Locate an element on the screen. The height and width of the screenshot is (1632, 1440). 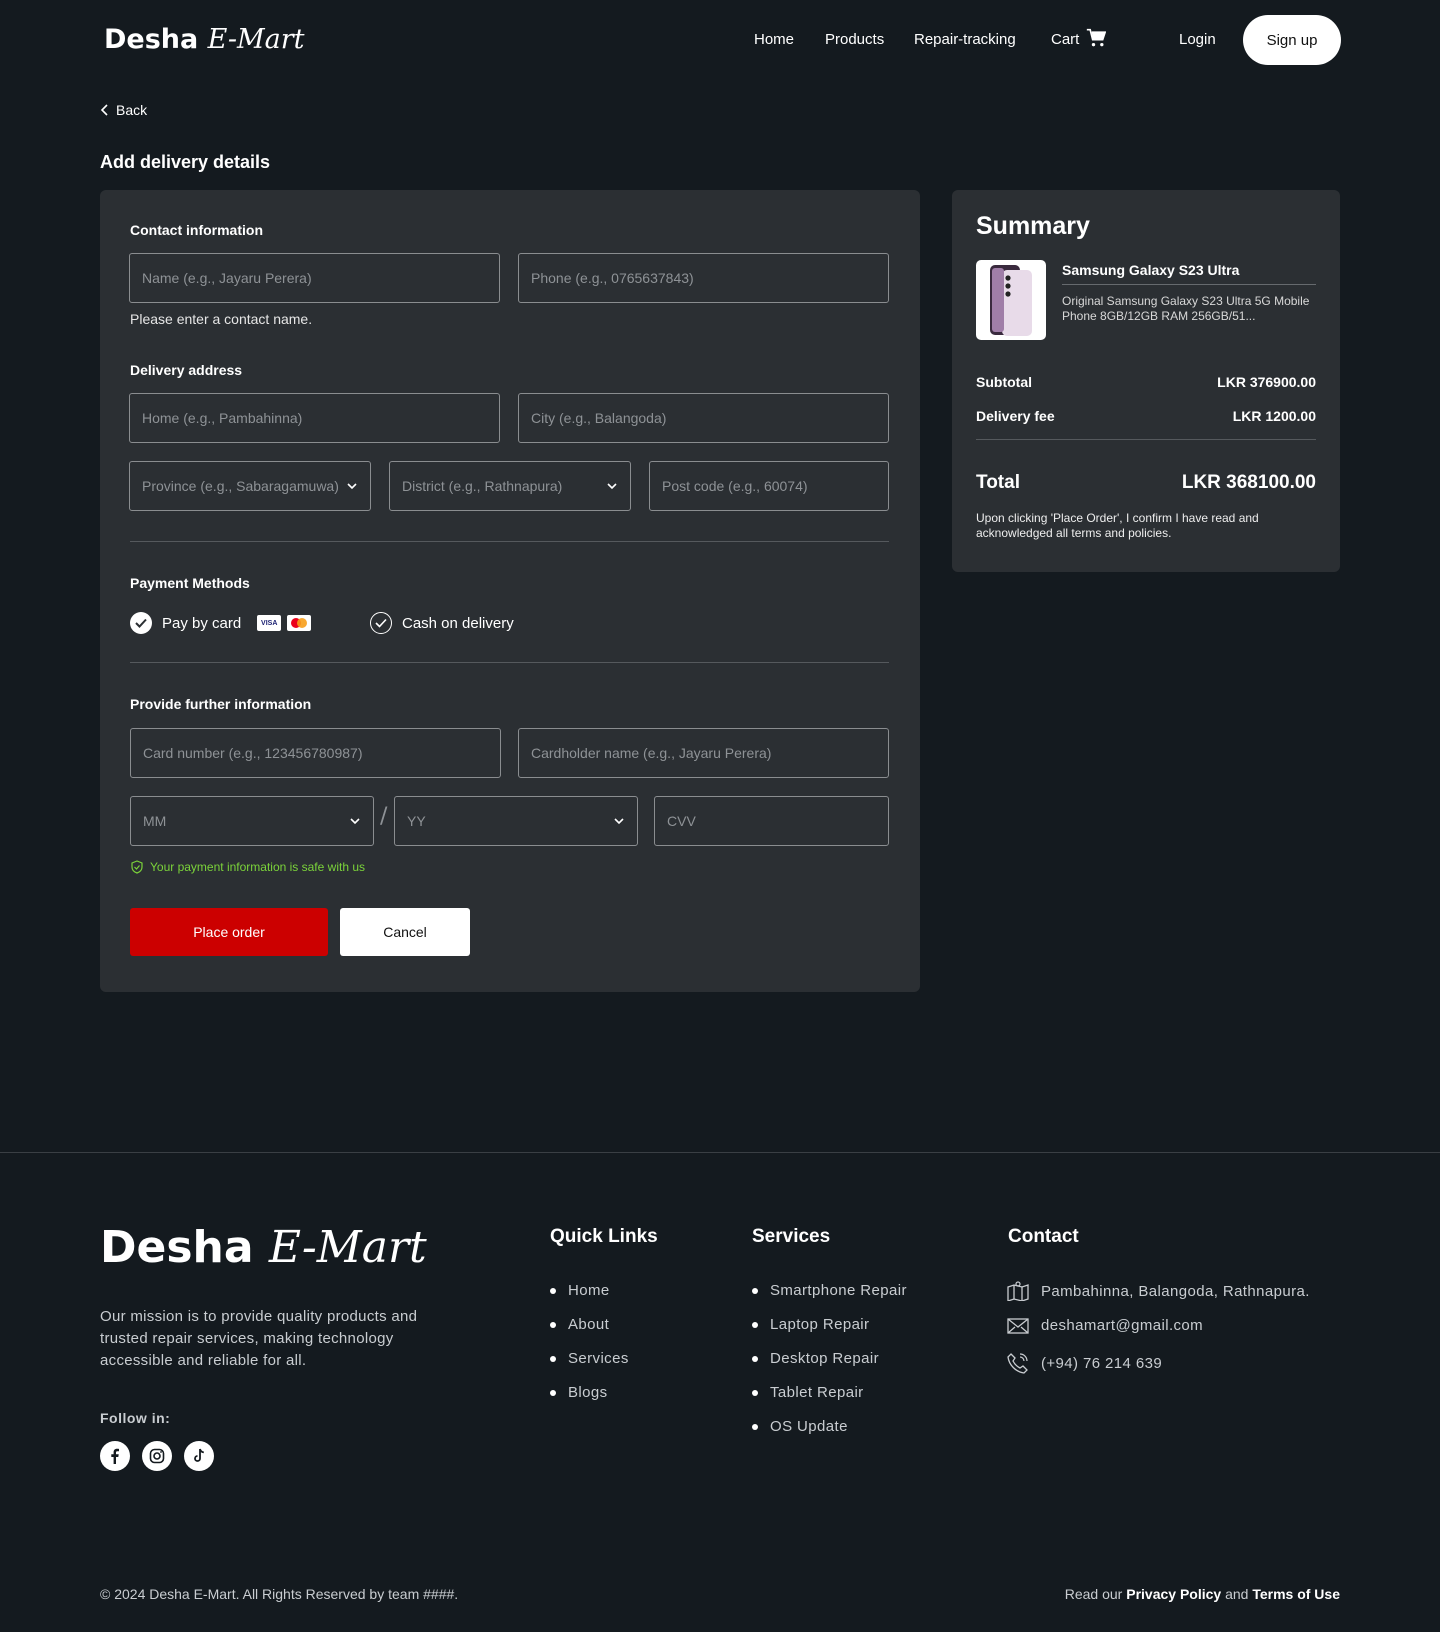
facebook-icon is located at coordinates (115, 1456).